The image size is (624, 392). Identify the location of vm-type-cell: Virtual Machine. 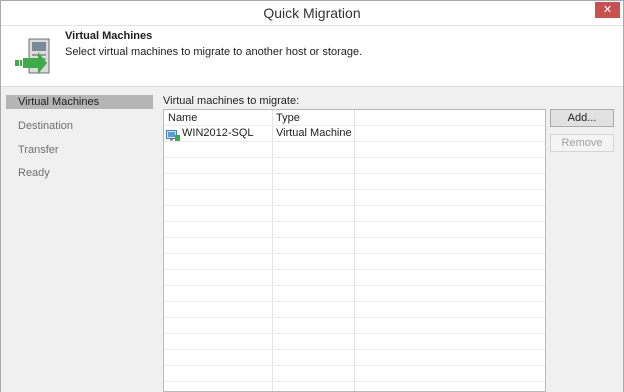
(314, 133).